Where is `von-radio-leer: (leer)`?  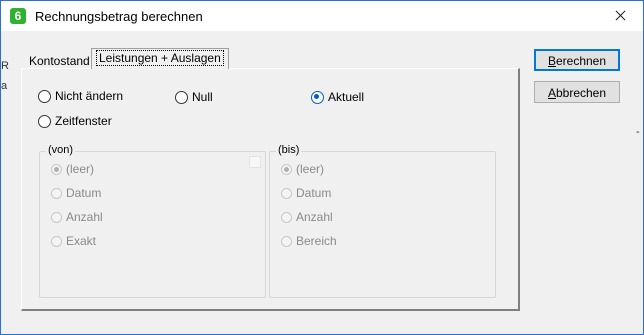
von-radio-leer: (leer) is located at coordinates (72, 169).